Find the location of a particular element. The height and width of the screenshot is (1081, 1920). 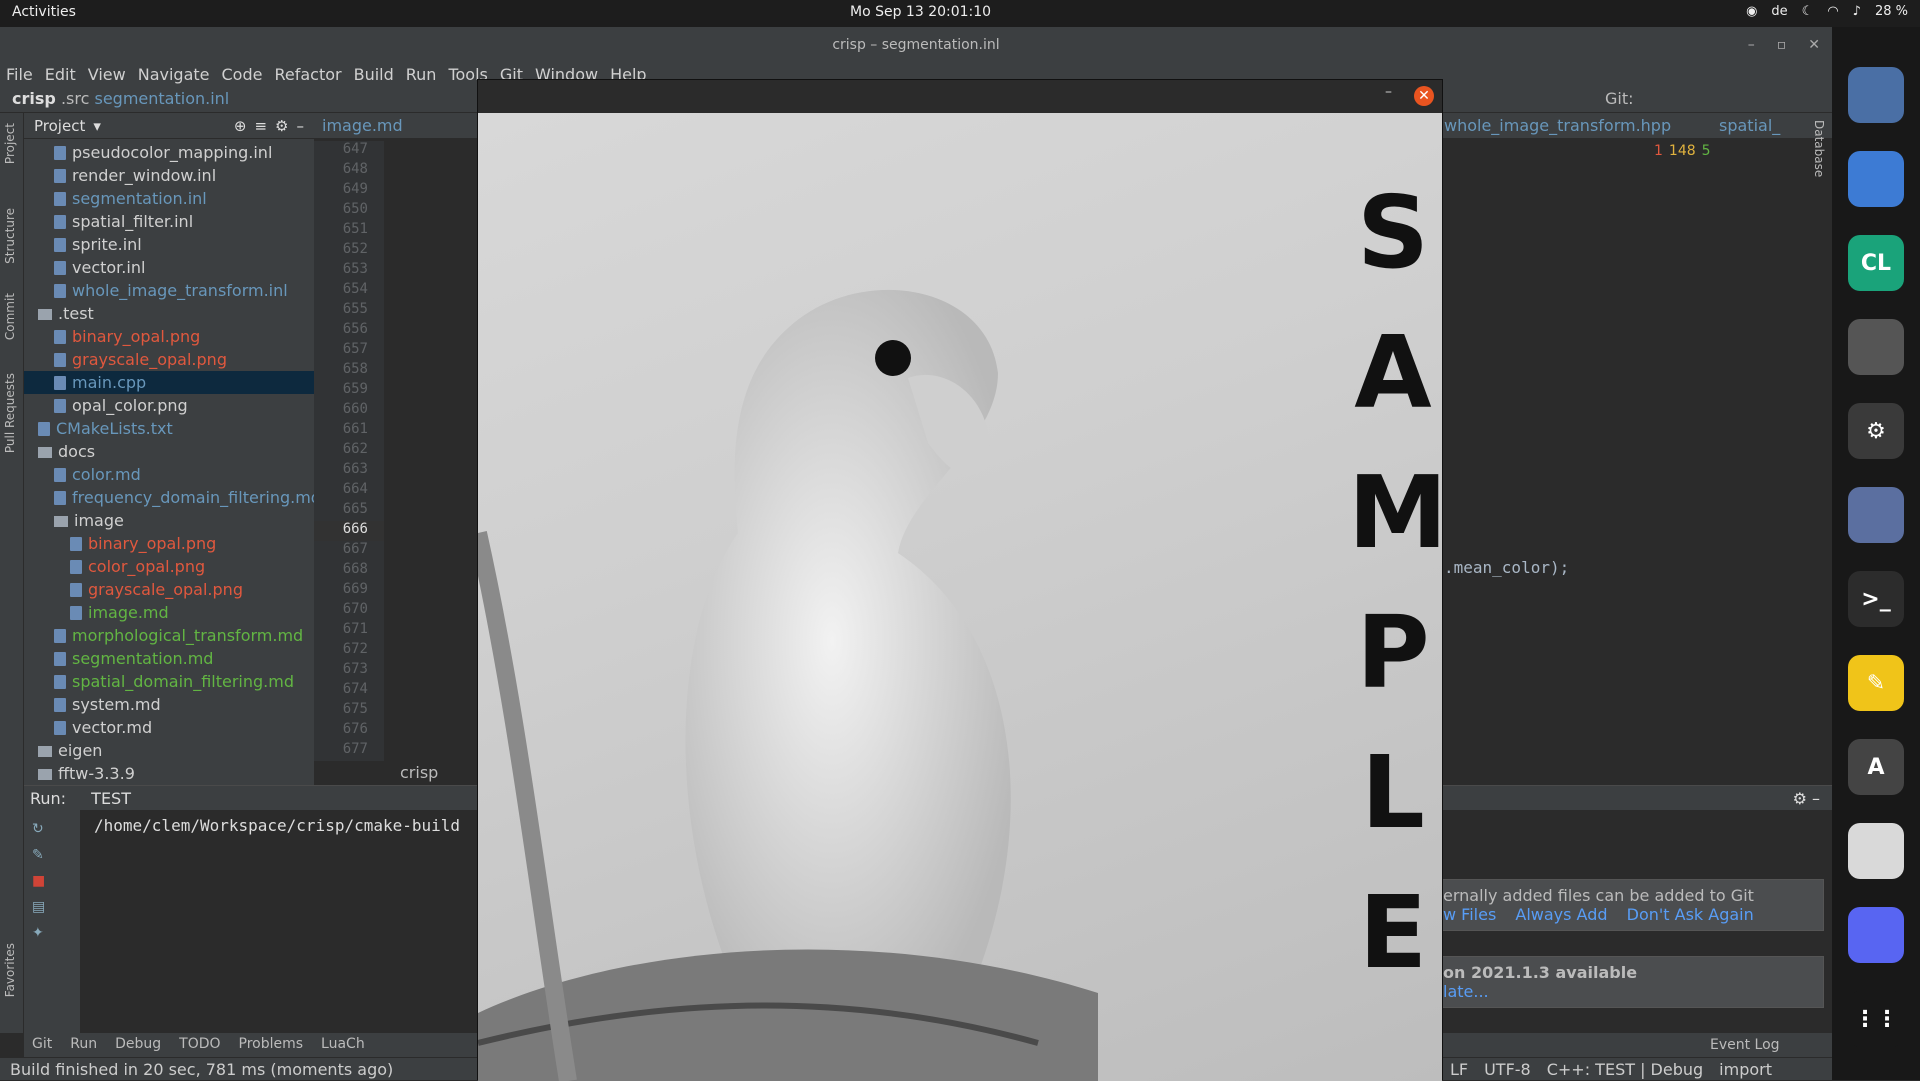

settings-icon: ⚙ is located at coordinates (1876, 431).